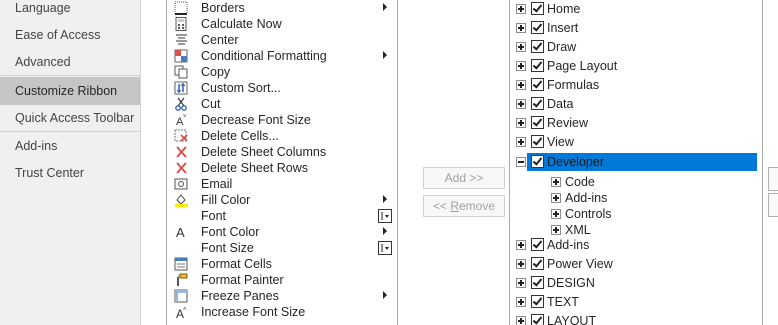 The width and height of the screenshot is (778, 325). I want to click on calculator-icon, so click(181, 24).